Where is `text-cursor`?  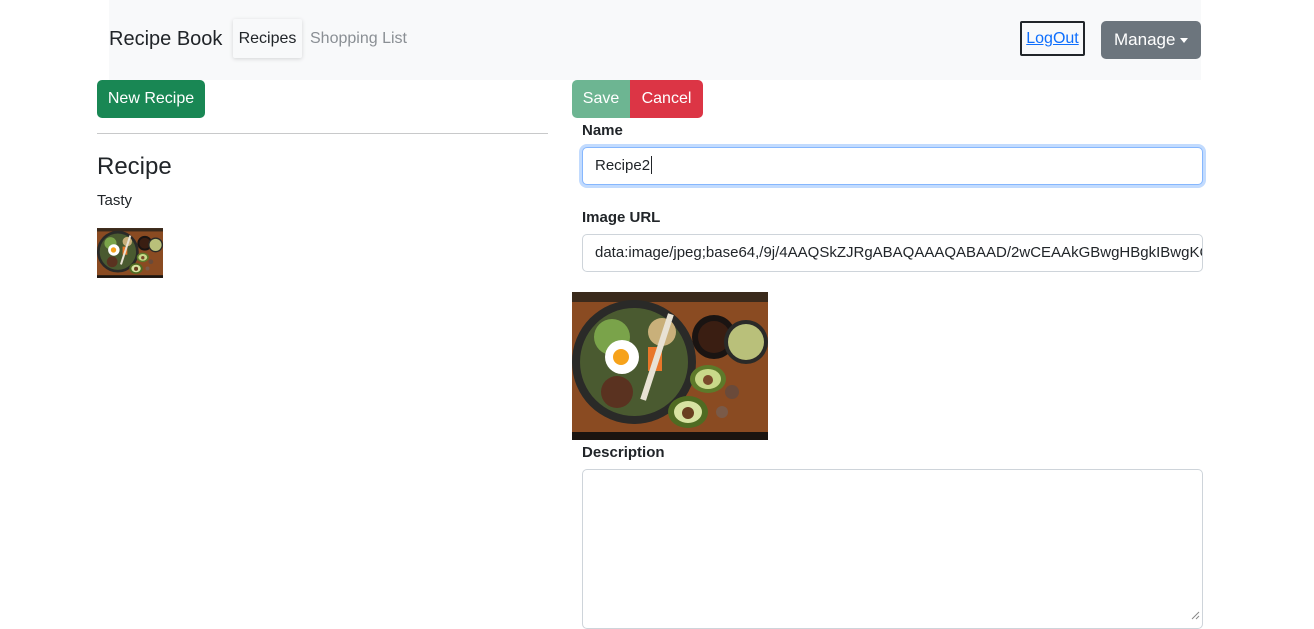 text-cursor is located at coordinates (652, 164).